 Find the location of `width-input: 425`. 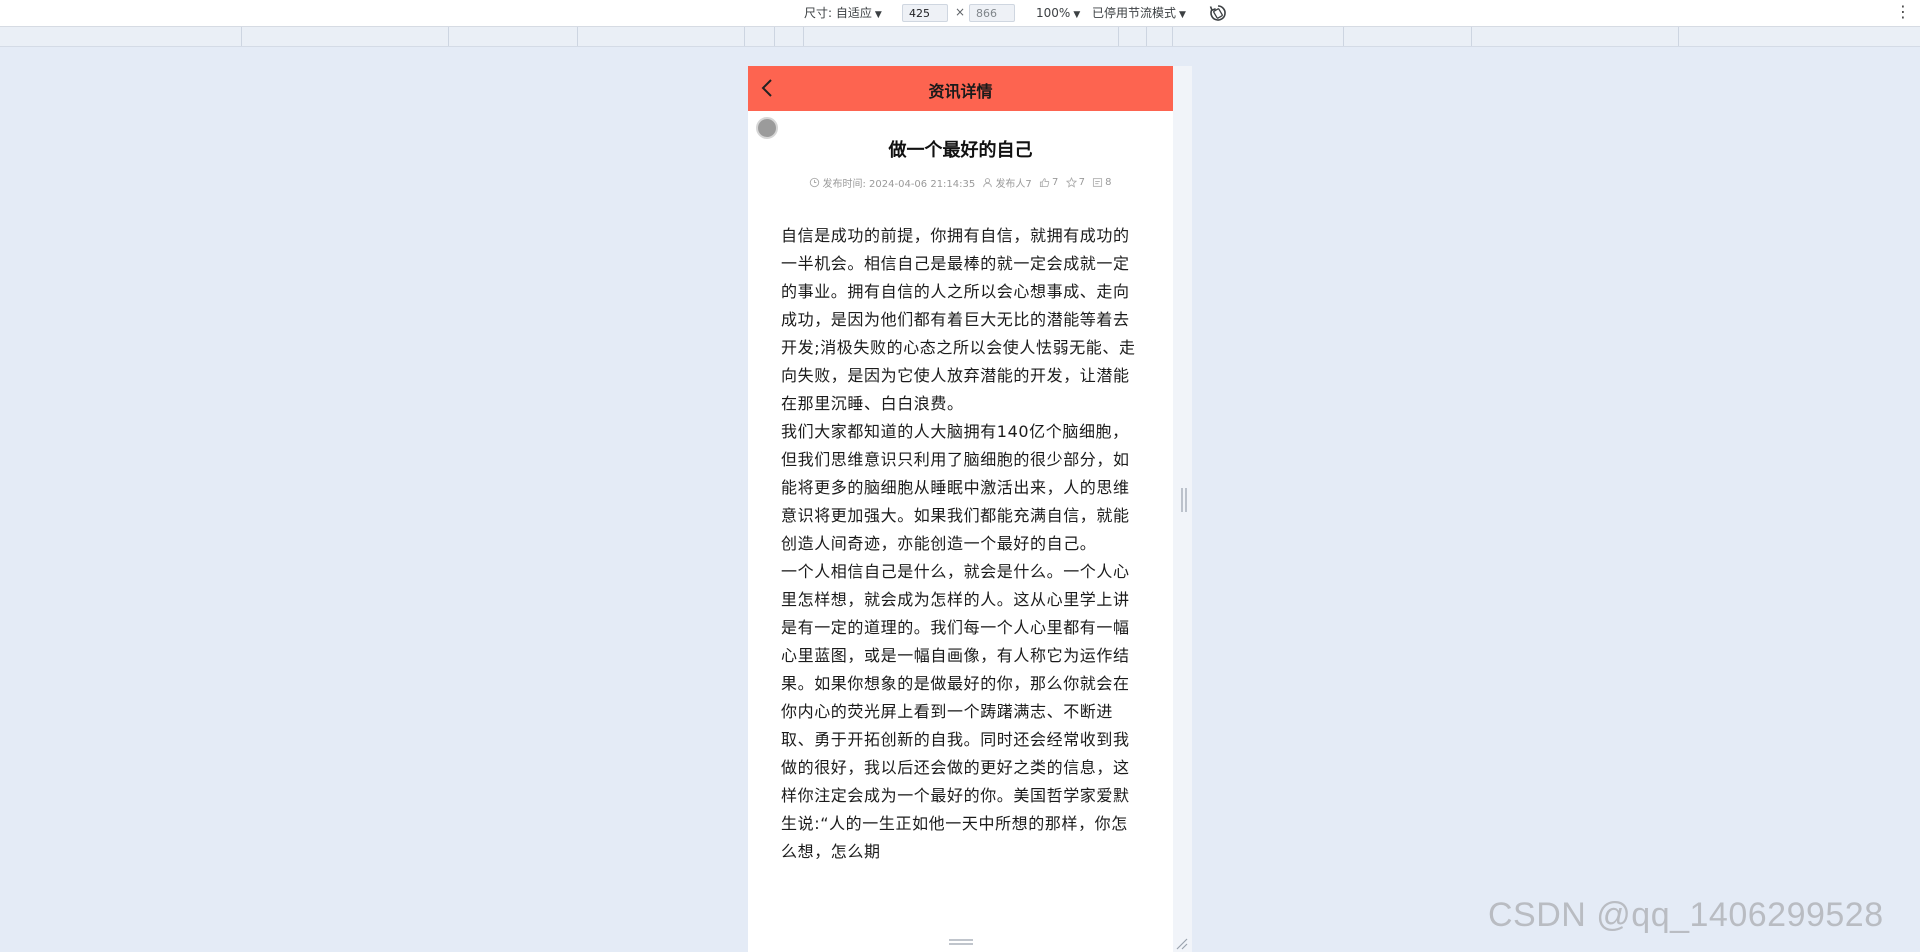

width-input: 425 is located at coordinates (925, 13).